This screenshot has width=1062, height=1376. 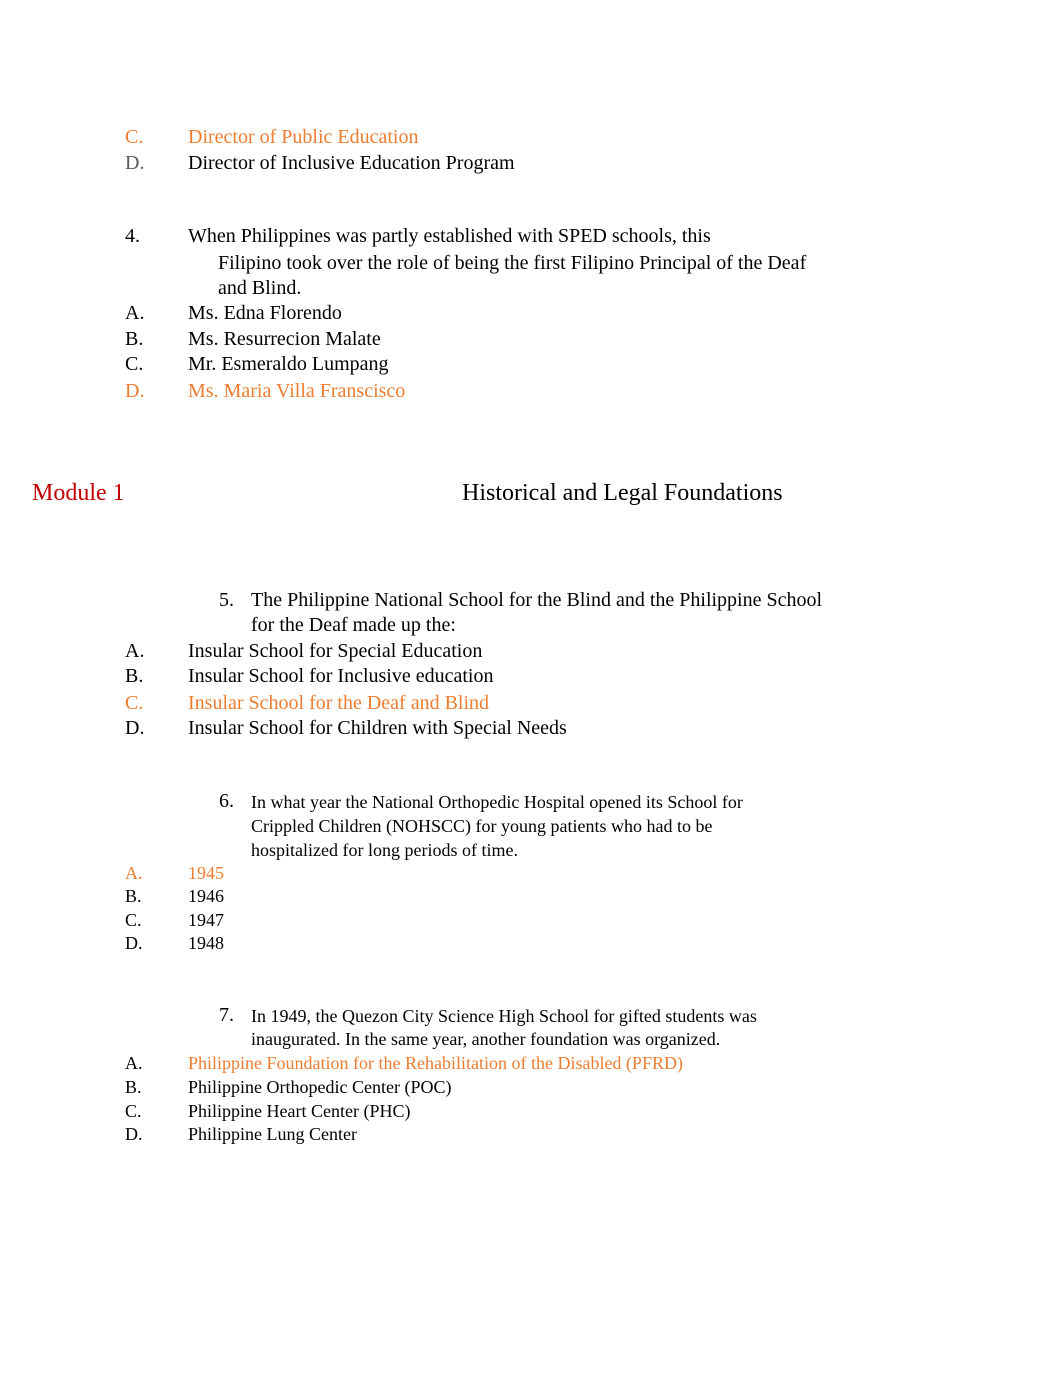 What do you see at coordinates (339, 703) in the screenshot?
I see `option-text-correct: Insular School for the Deaf and Blind` at bounding box center [339, 703].